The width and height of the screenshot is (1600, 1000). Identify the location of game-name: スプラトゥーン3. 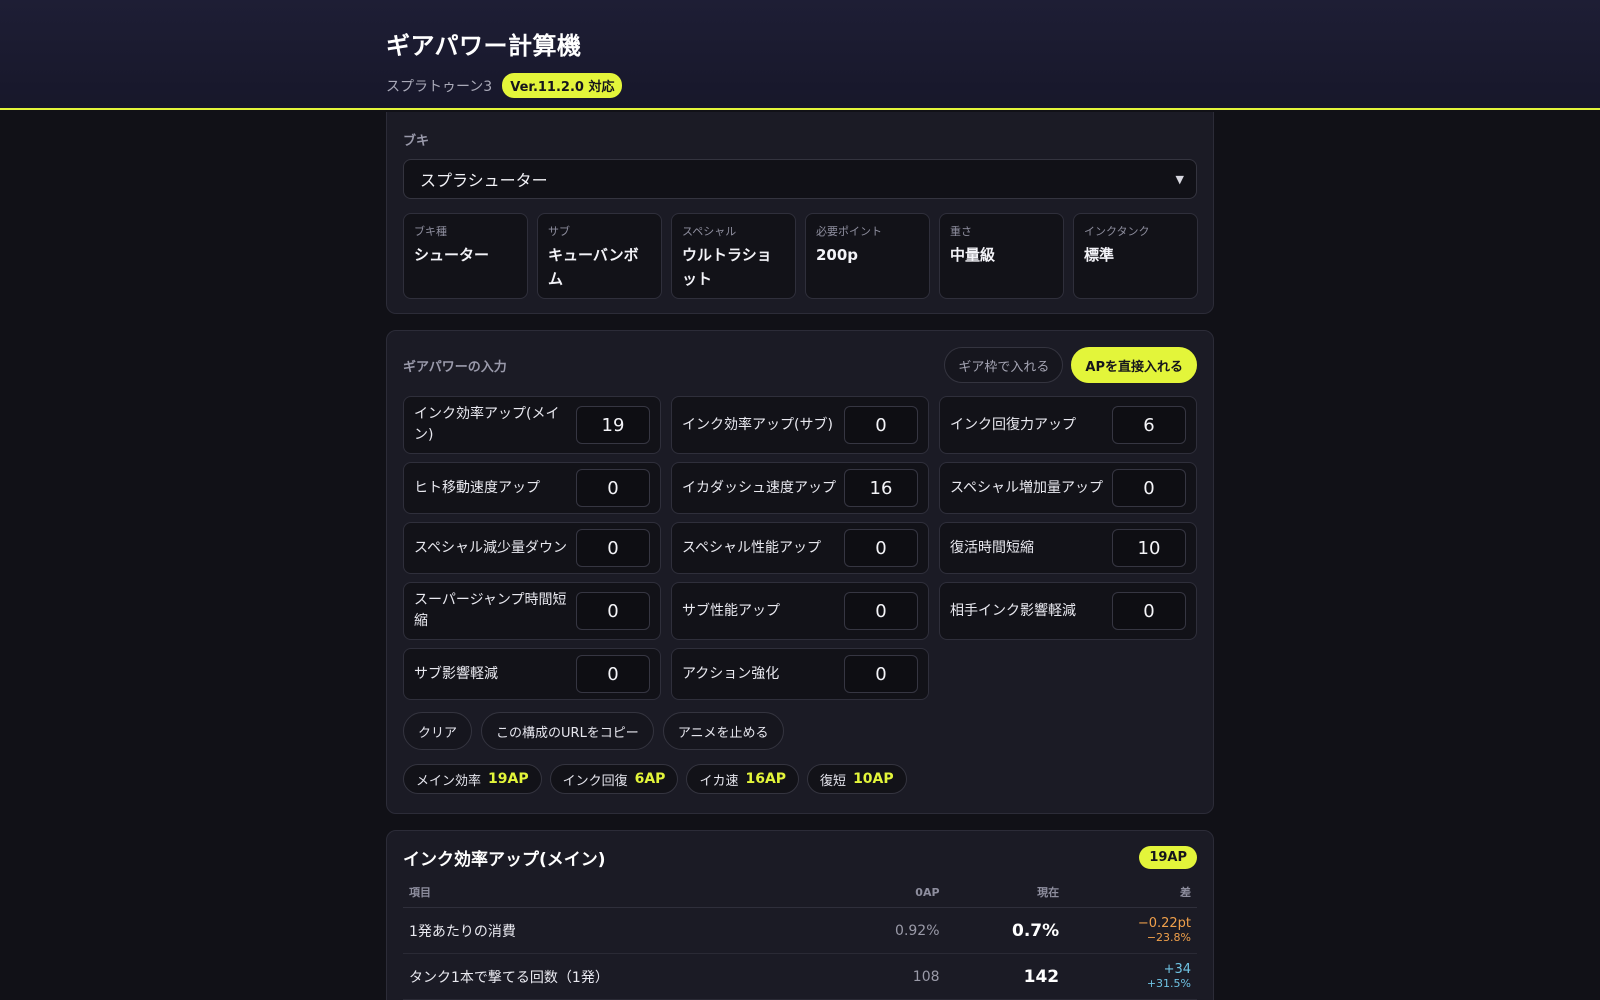
(439, 86).